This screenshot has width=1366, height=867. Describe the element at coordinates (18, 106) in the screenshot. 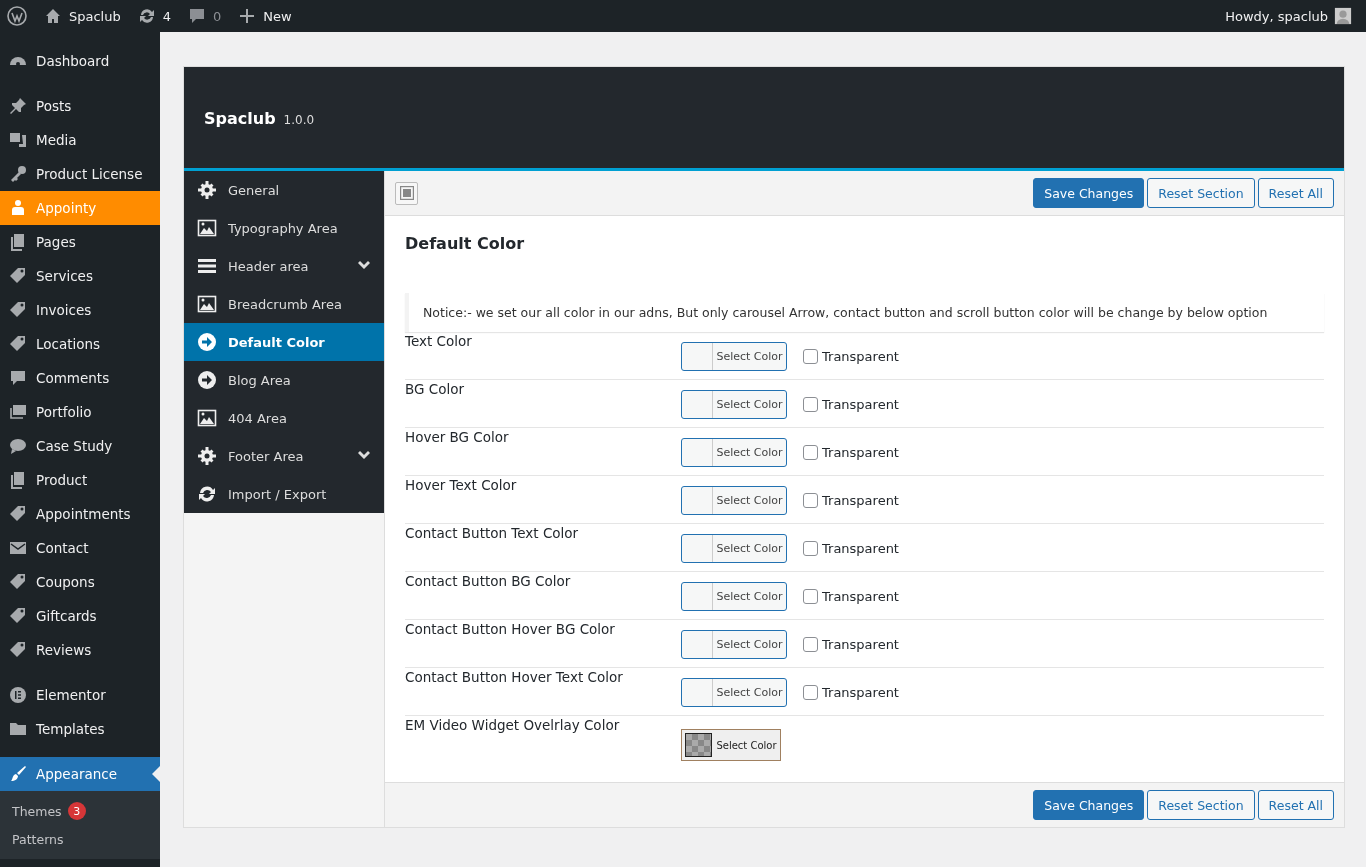

I see `pushpin-icon` at that location.